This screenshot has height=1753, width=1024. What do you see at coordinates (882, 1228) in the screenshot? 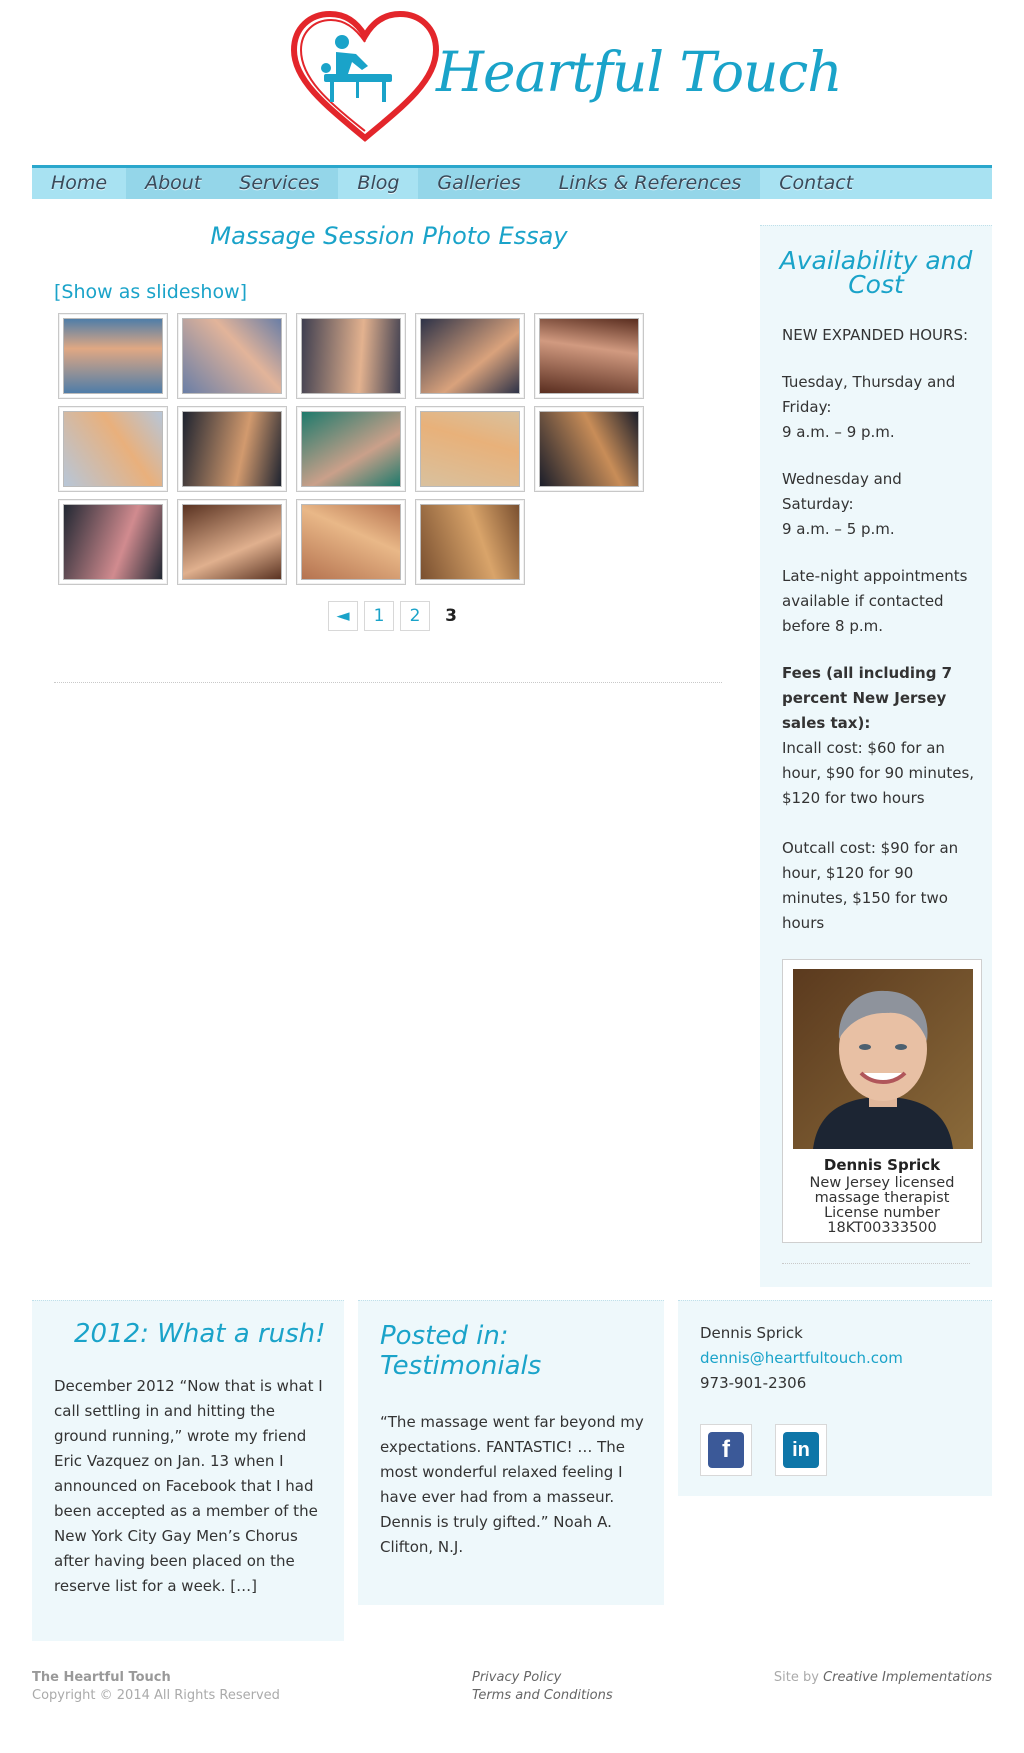
I see `license-number: 18KT00333500` at bounding box center [882, 1228].